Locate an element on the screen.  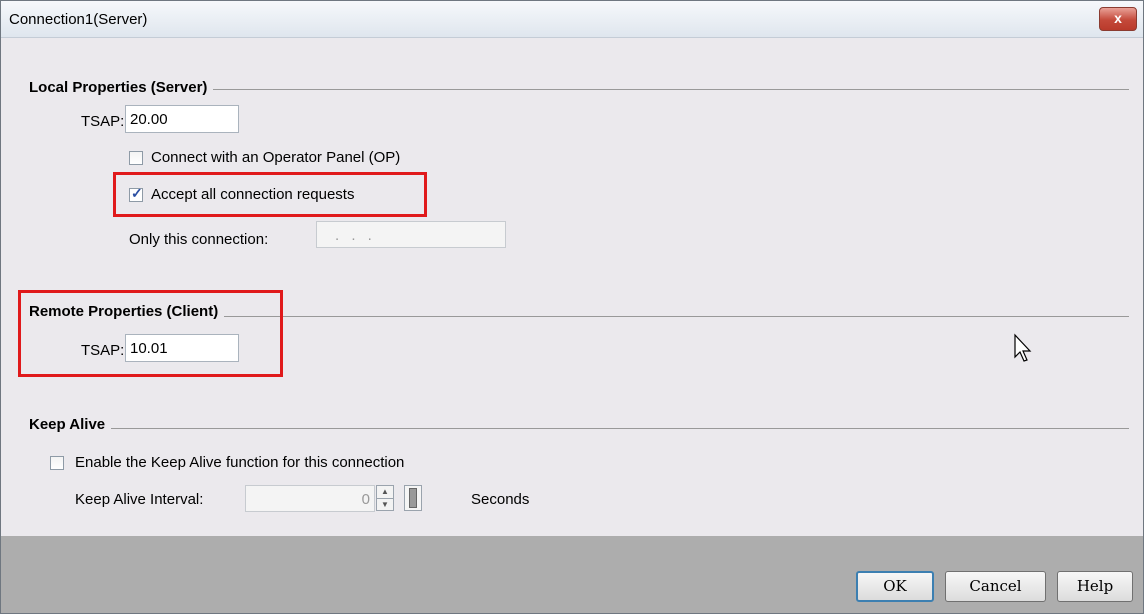
close-icon: x is located at coordinates (1118, 18).